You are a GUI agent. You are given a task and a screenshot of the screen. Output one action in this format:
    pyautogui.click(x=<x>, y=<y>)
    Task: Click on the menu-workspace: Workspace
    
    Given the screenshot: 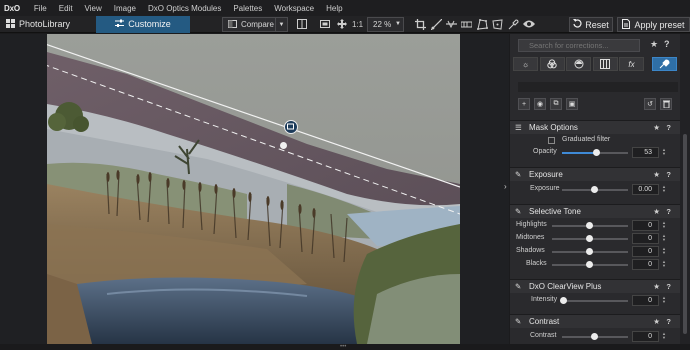 What is the action you would take?
    pyautogui.click(x=294, y=8)
    